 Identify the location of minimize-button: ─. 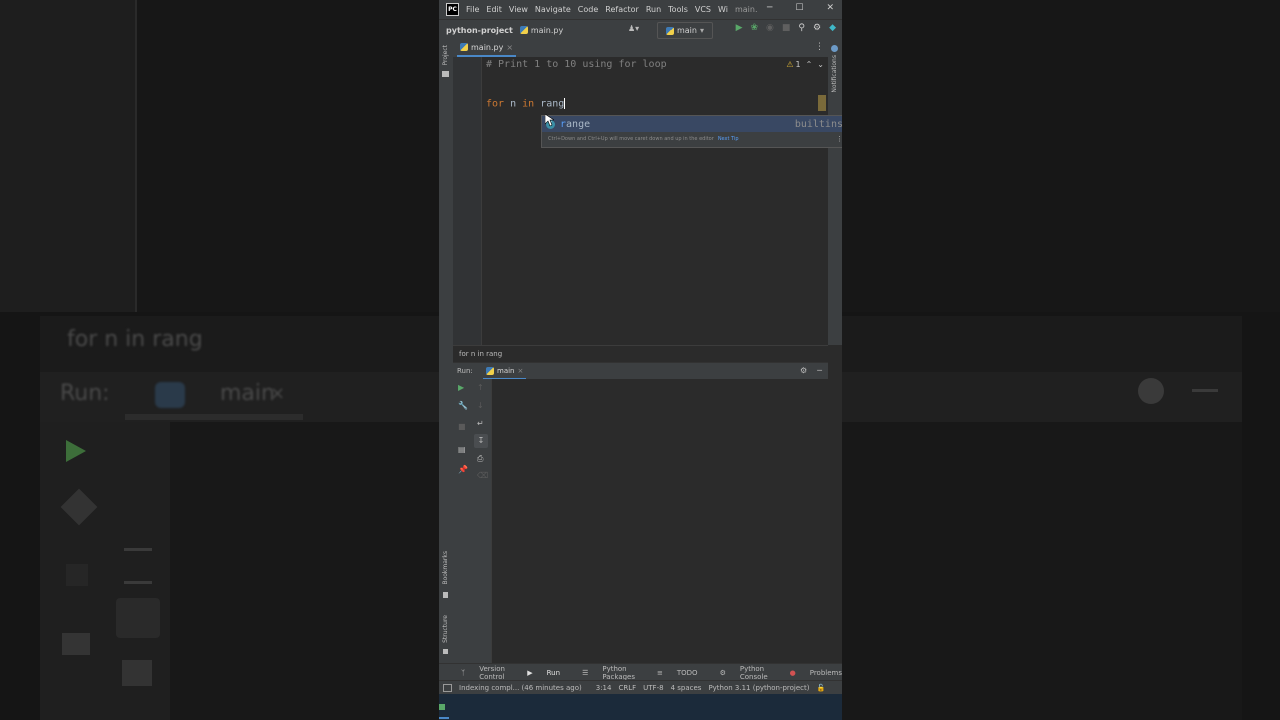
(769, 8).